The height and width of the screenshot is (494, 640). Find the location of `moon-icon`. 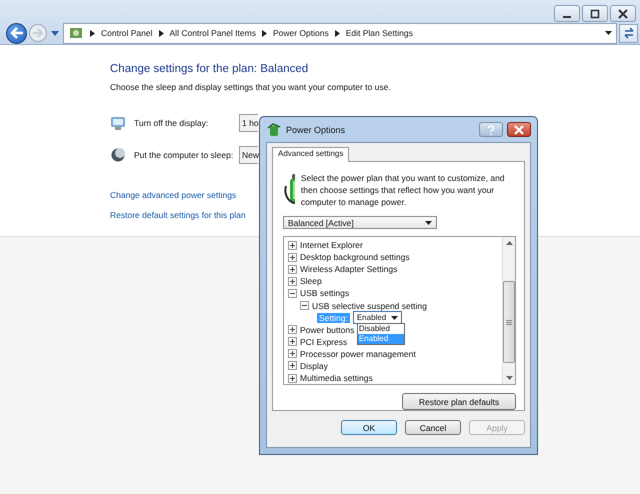

moon-icon is located at coordinates (118, 155).